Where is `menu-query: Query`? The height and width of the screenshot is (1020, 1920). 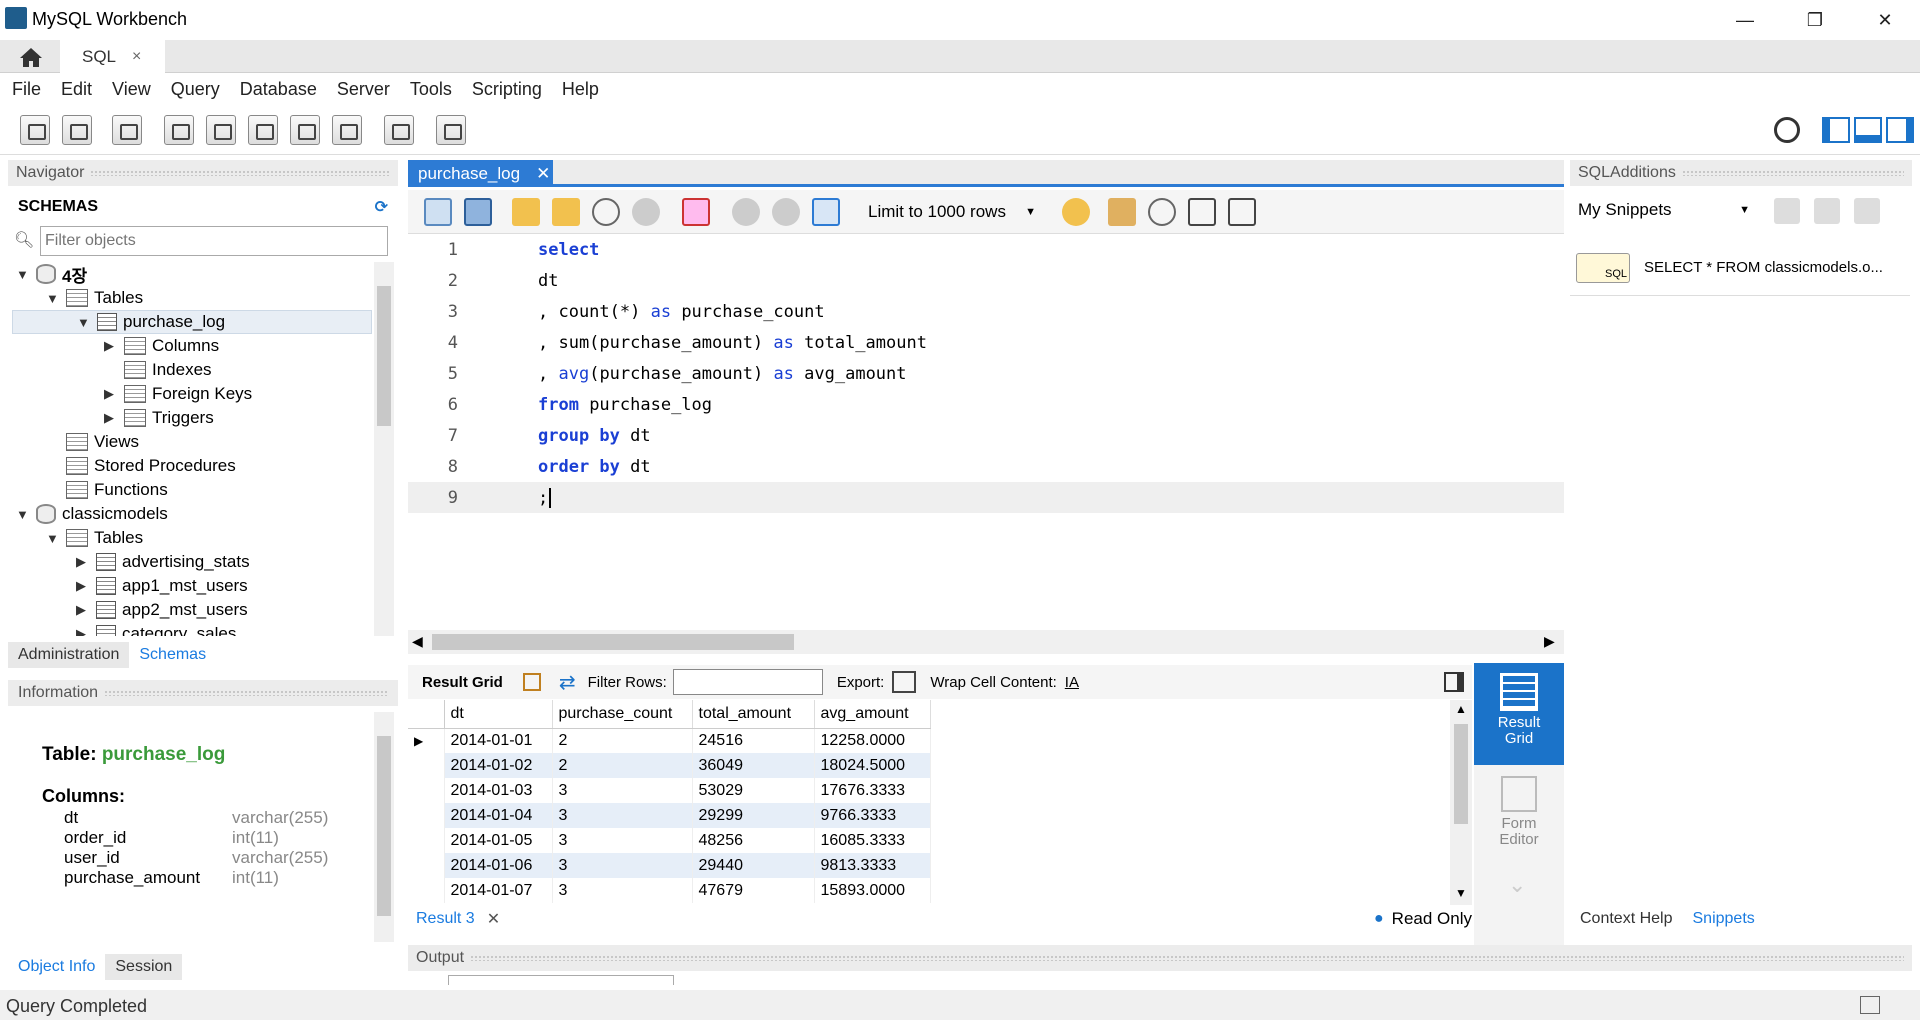 menu-query: Query is located at coordinates (195, 89).